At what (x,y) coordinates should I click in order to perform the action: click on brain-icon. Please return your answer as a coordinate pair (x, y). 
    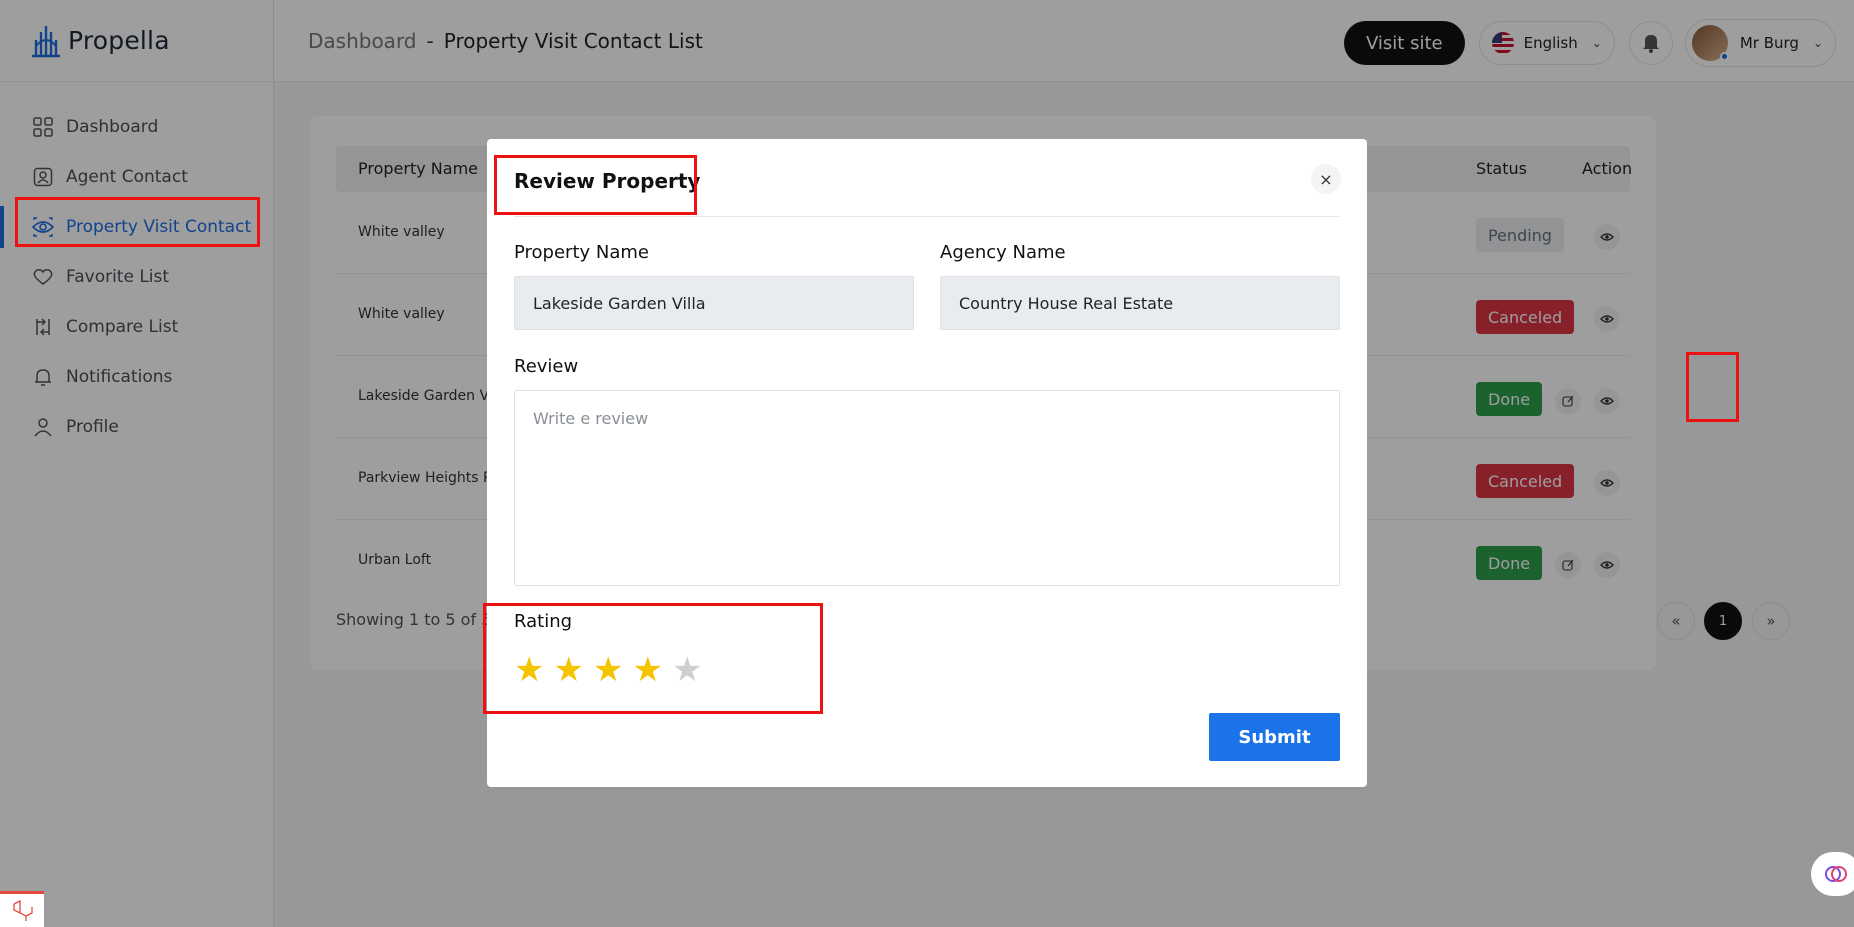
    Looking at the image, I should click on (1836, 874).